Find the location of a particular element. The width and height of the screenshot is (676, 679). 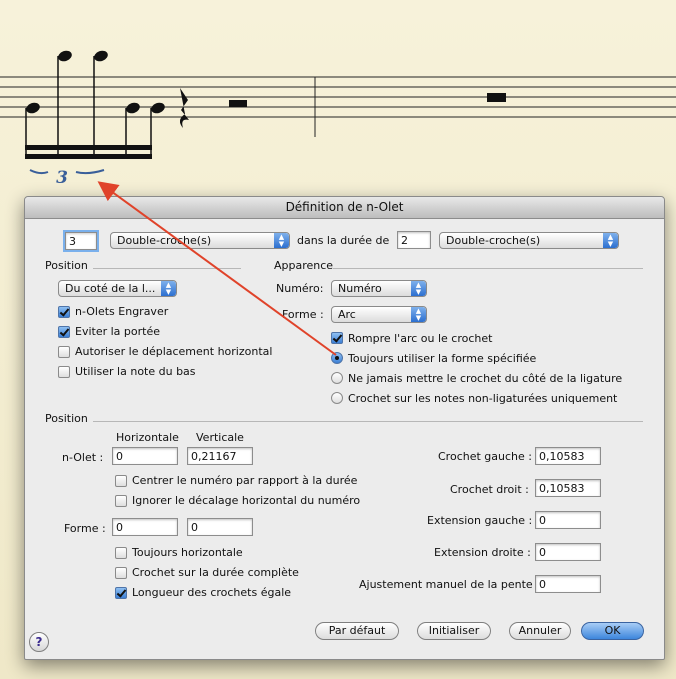

checkbox-label: n-Olets Engraver is located at coordinates (122, 311).